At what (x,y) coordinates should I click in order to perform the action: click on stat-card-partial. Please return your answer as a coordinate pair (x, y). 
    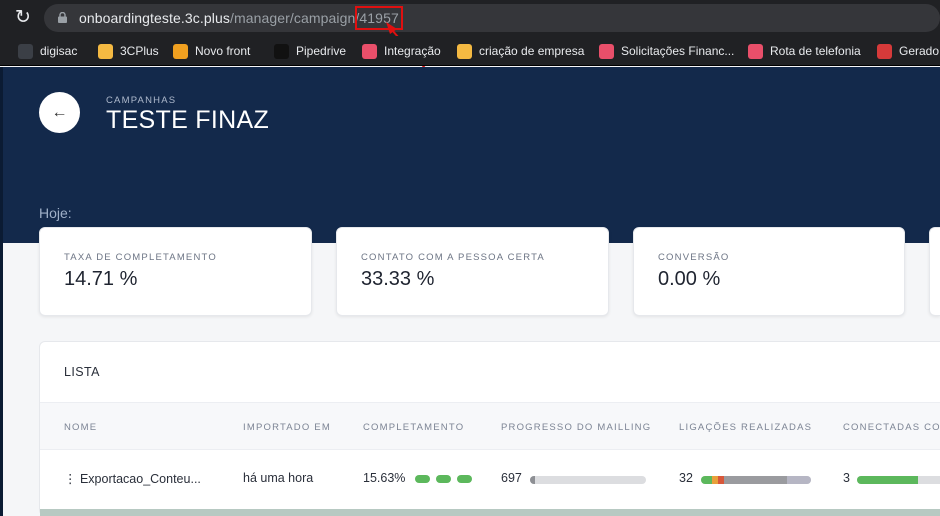
    Looking at the image, I should click on (934, 271).